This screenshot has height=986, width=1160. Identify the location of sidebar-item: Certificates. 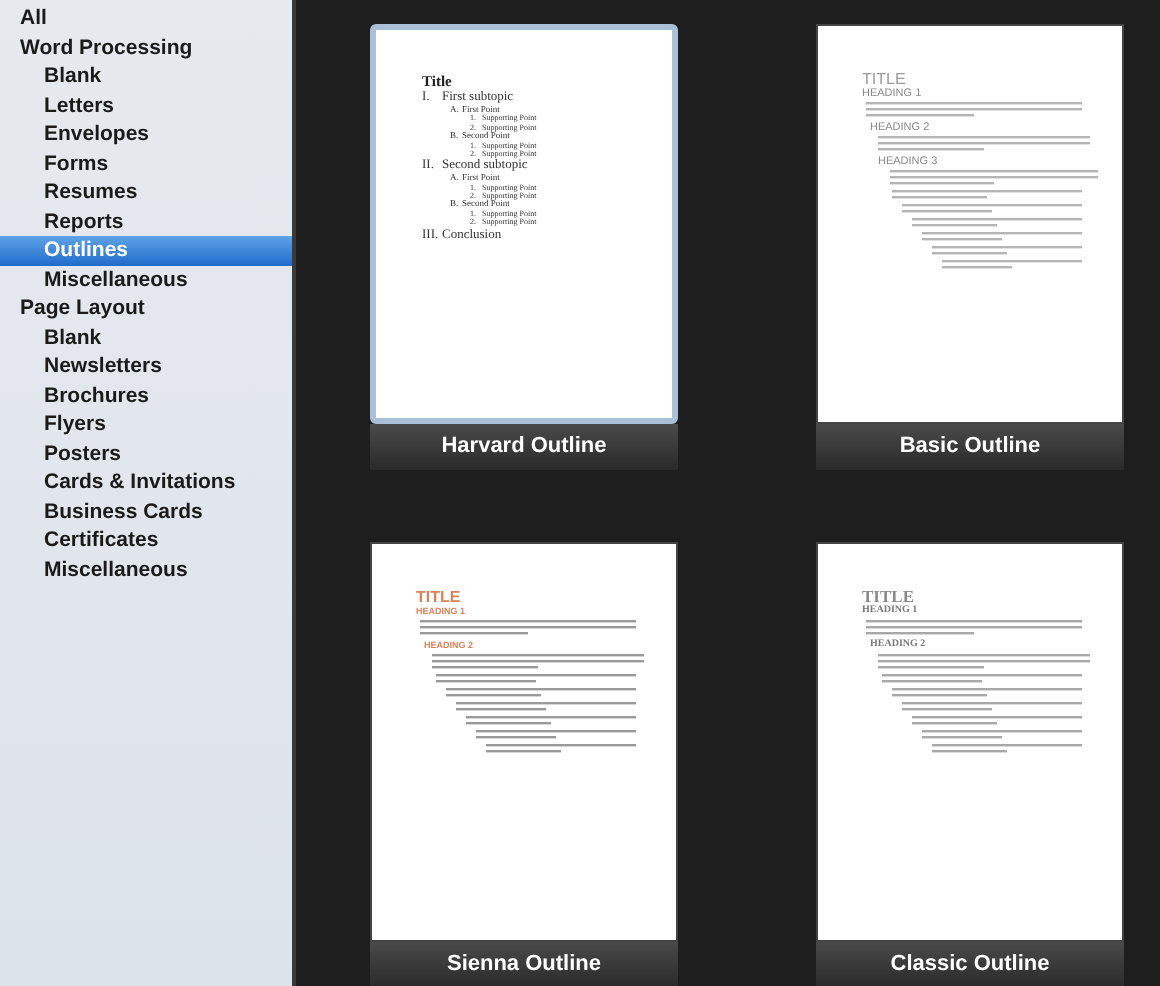
(146, 540).